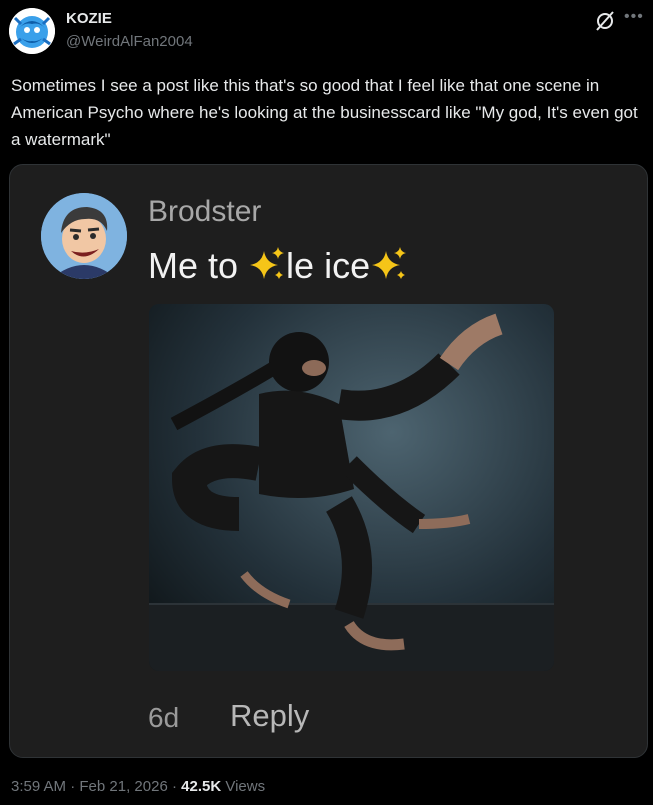  I want to click on embedded-avatar, so click(84, 236).